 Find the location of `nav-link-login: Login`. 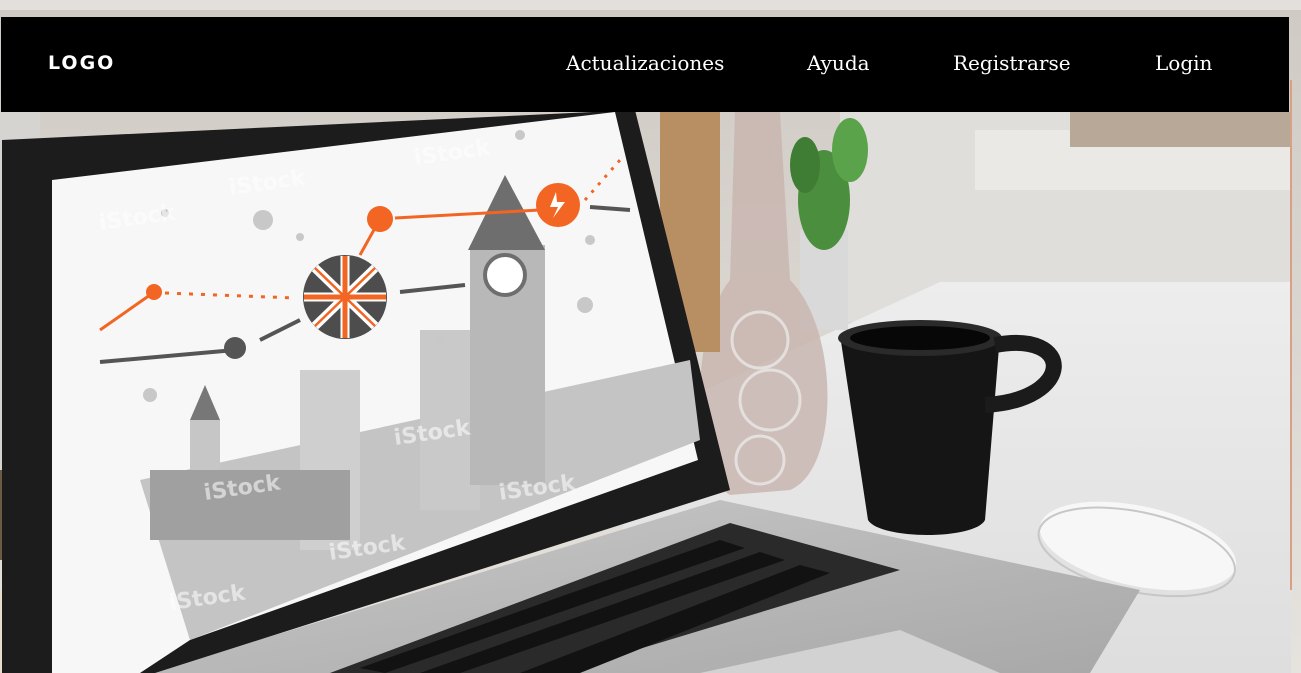

nav-link-login: Login is located at coordinates (1183, 64).